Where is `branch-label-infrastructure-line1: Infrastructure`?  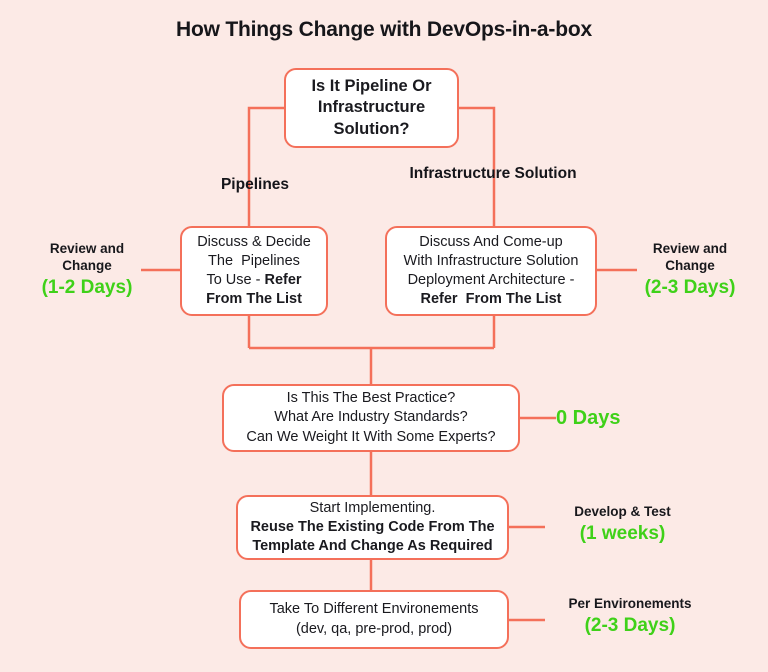
branch-label-infrastructure-line1: Infrastructure is located at coordinates (460, 173).